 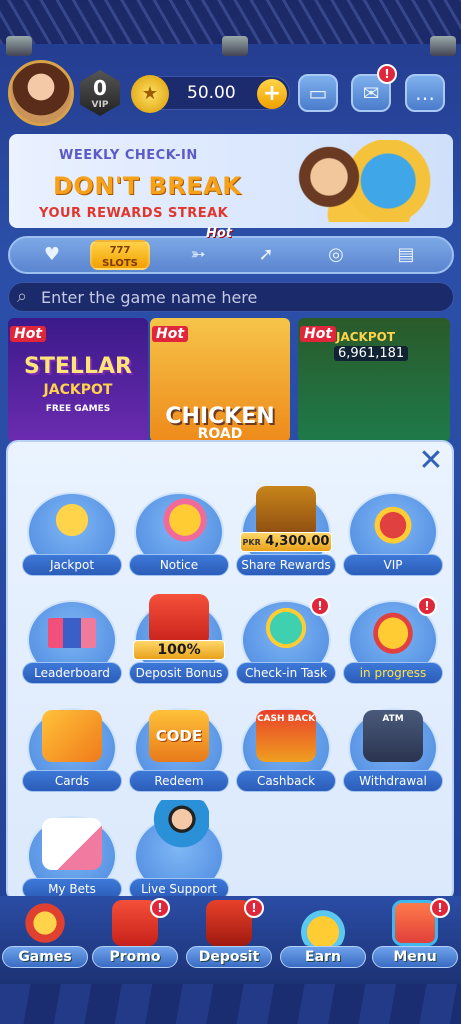 I want to click on nav-earn: Earn, so click(x=323, y=936).